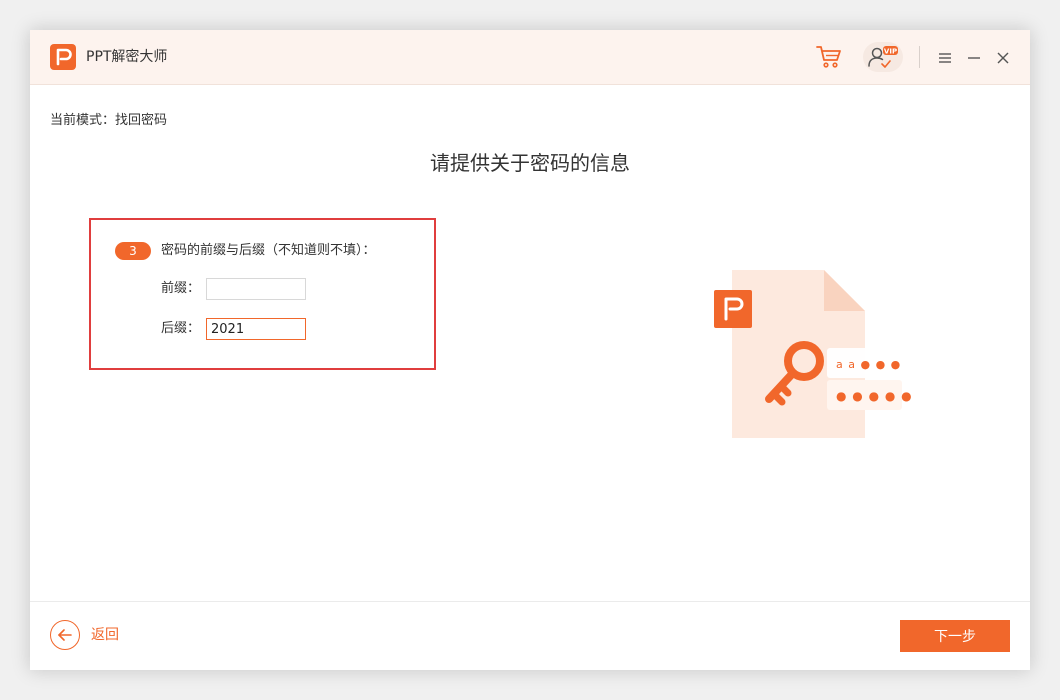 The height and width of the screenshot is (700, 1060). I want to click on prefix-label: 前缀：, so click(181, 288).